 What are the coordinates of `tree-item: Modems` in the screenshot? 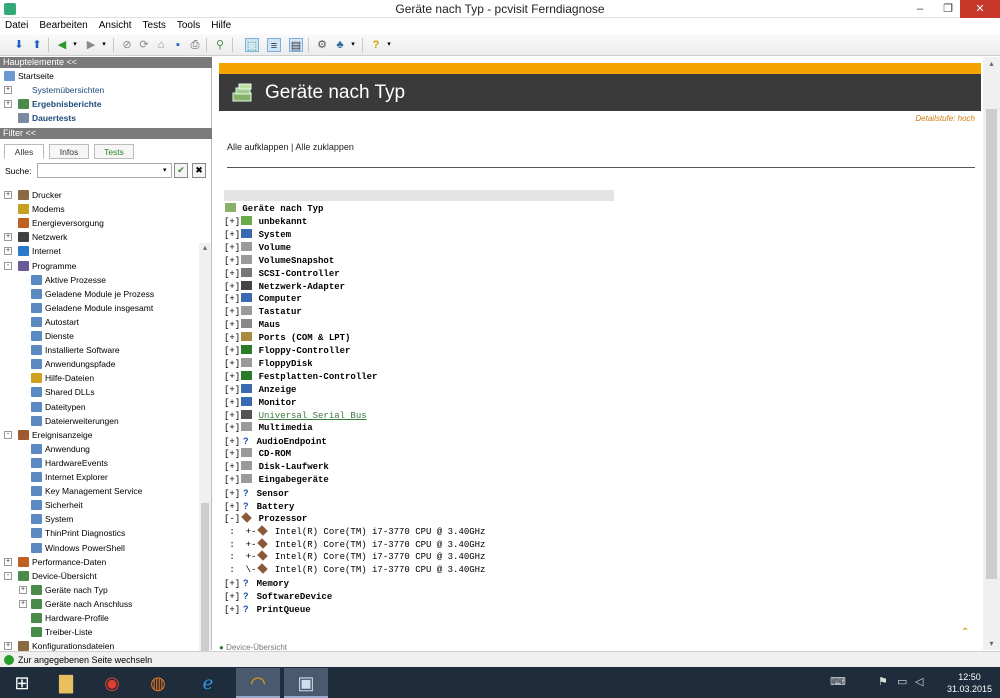 It's located at (34, 209).